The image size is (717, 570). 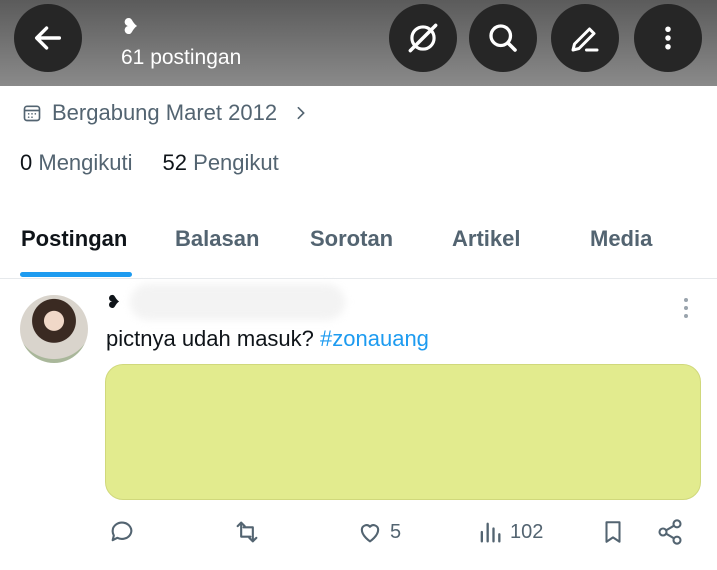 I want to click on reply-icon, so click(x=122, y=531).